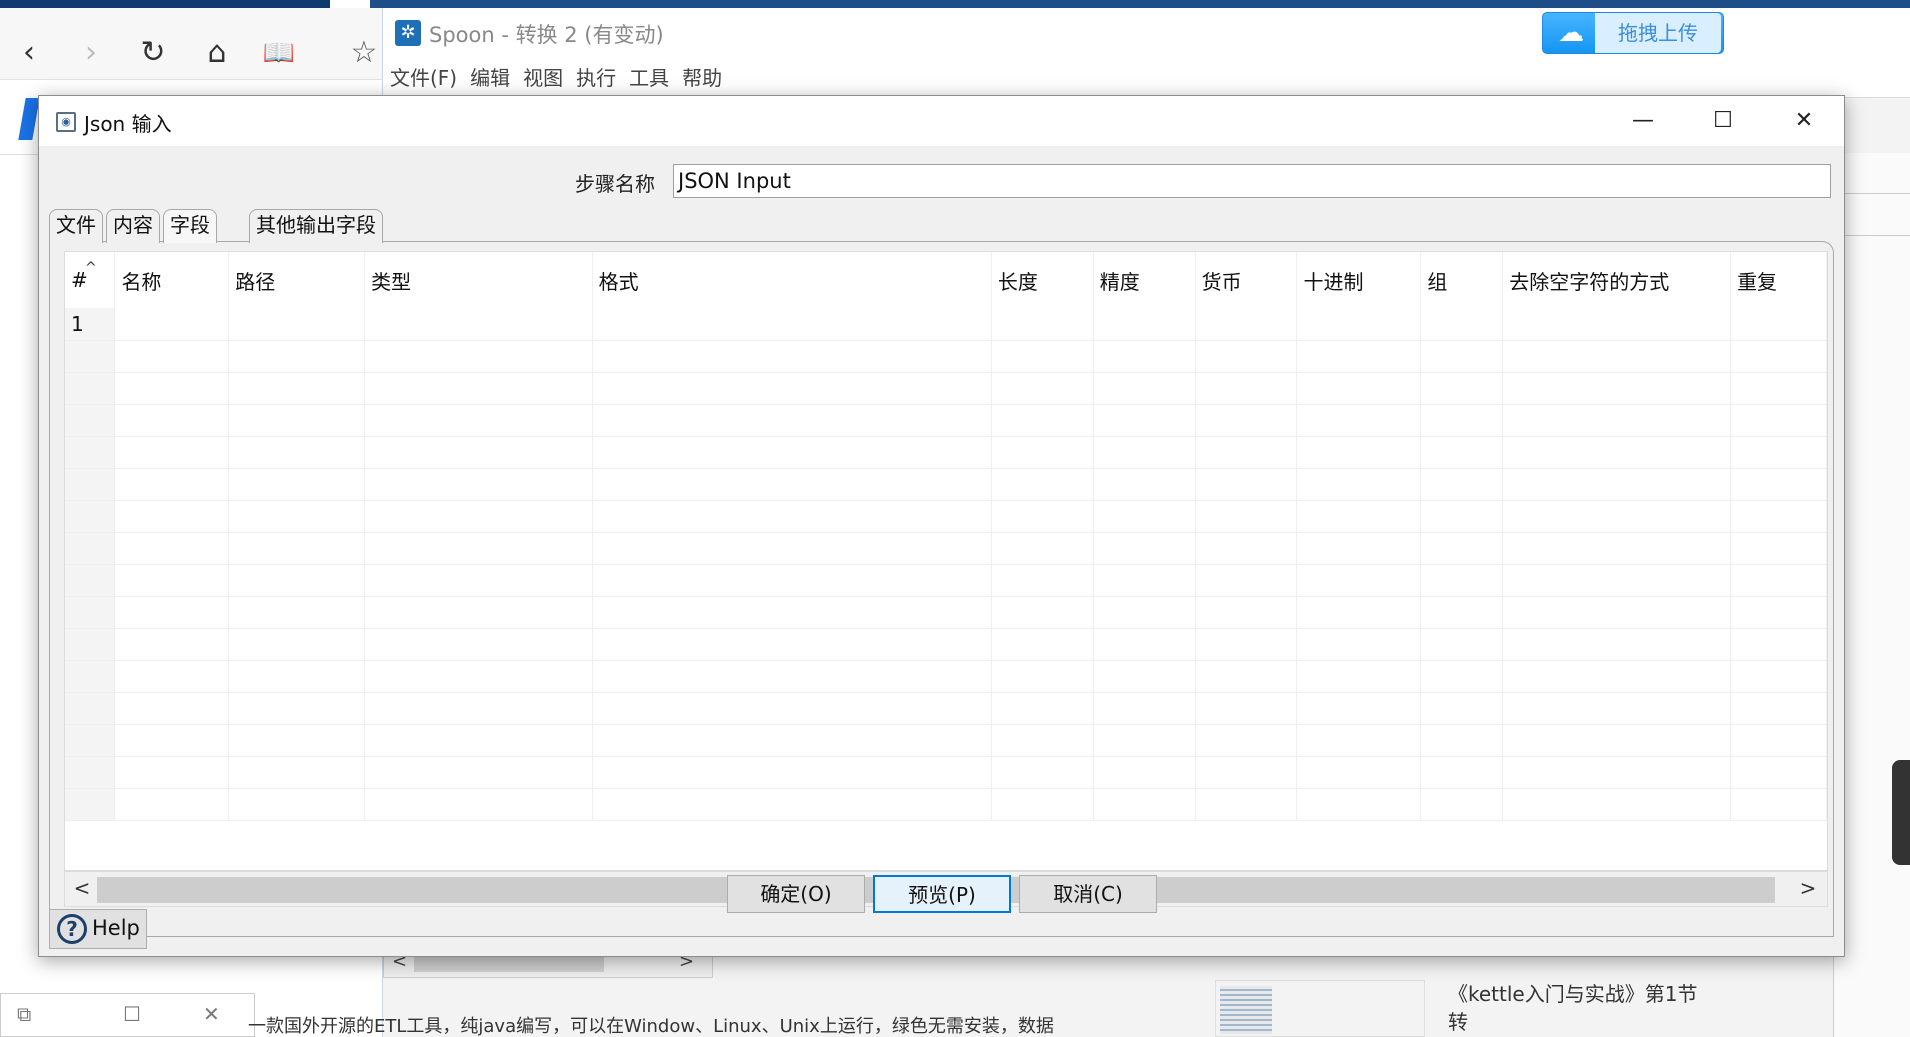 This screenshot has width=1910, height=1037. What do you see at coordinates (297, 280) in the screenshot?
I see `column-header-path: 路径` at bounding box center [297, 280].